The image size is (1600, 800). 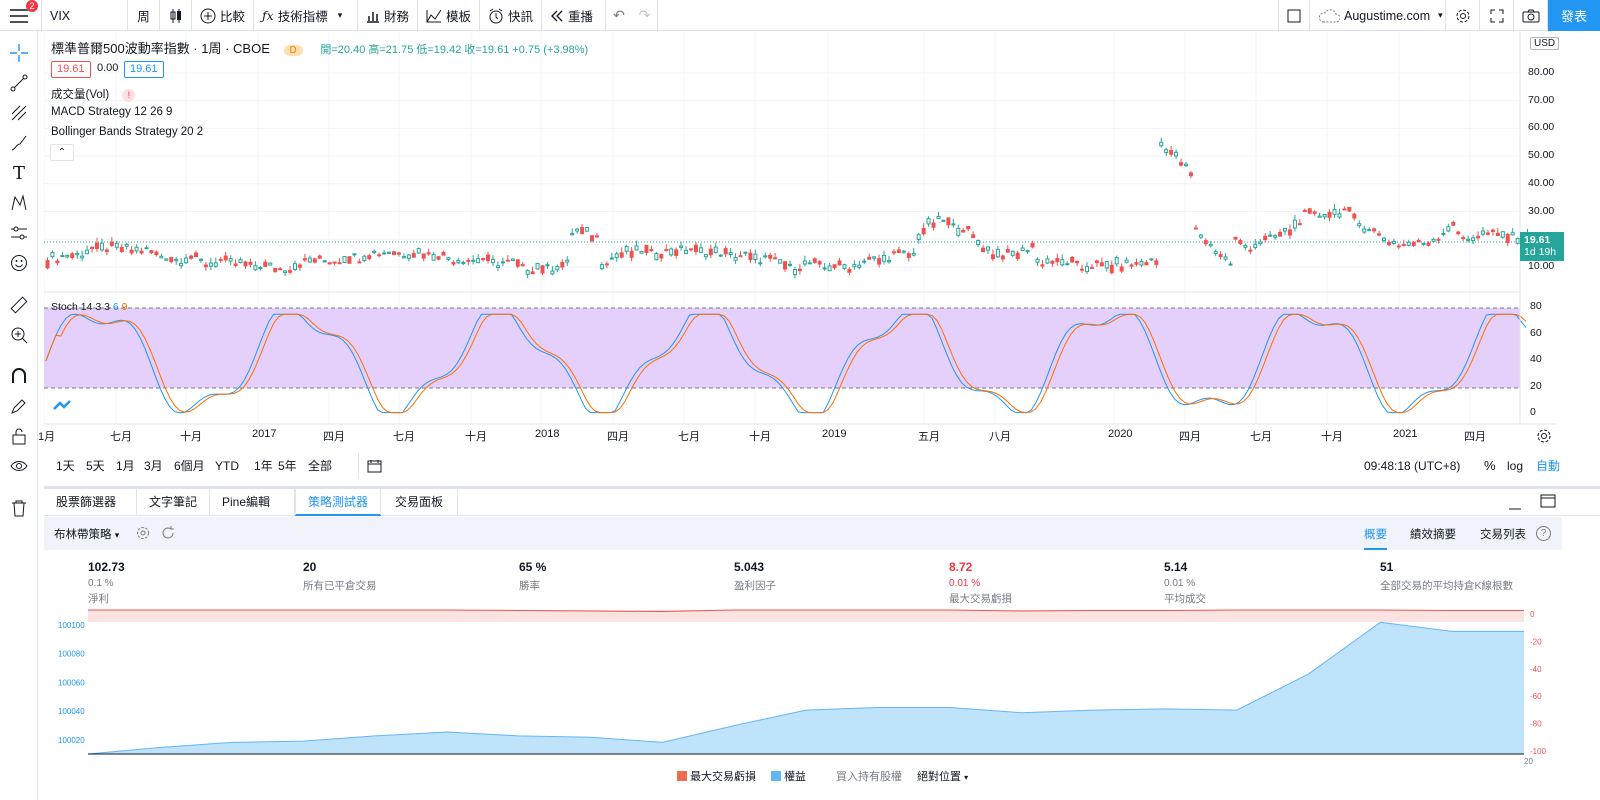 I want to click on stay-drawing-tool, so click(x=19, y=406).